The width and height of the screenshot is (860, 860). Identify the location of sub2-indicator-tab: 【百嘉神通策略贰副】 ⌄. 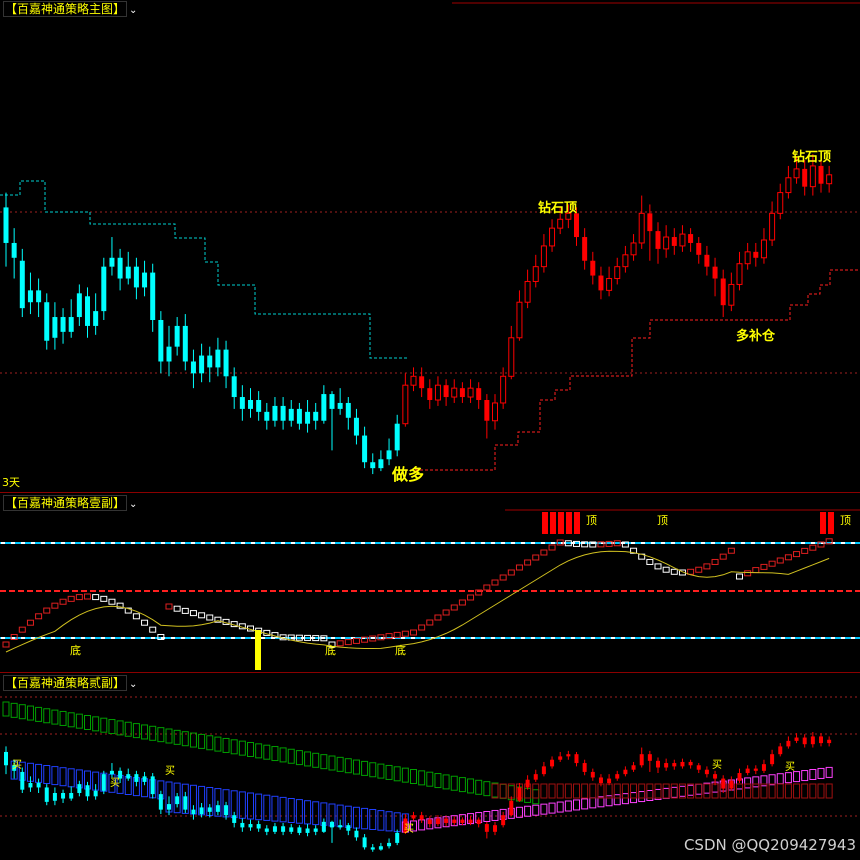
(70, 683).